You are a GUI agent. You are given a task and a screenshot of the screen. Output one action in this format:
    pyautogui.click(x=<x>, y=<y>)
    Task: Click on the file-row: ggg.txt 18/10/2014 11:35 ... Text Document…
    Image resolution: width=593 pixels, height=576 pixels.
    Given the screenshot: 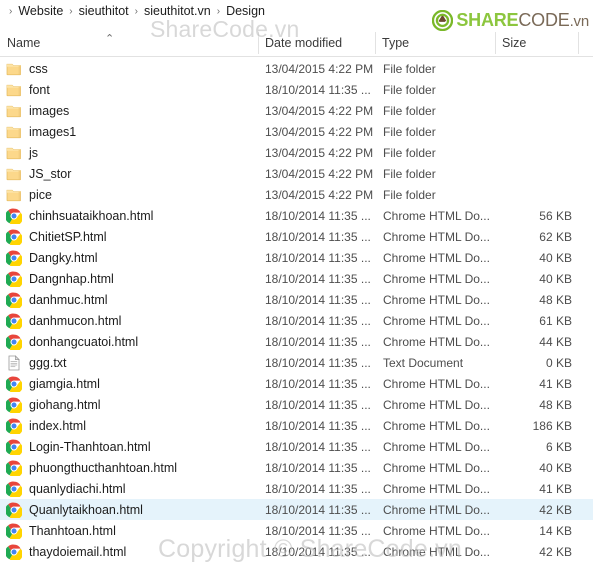 What is the action you would take?
    pyautogui.click(x=296, y=362)
    